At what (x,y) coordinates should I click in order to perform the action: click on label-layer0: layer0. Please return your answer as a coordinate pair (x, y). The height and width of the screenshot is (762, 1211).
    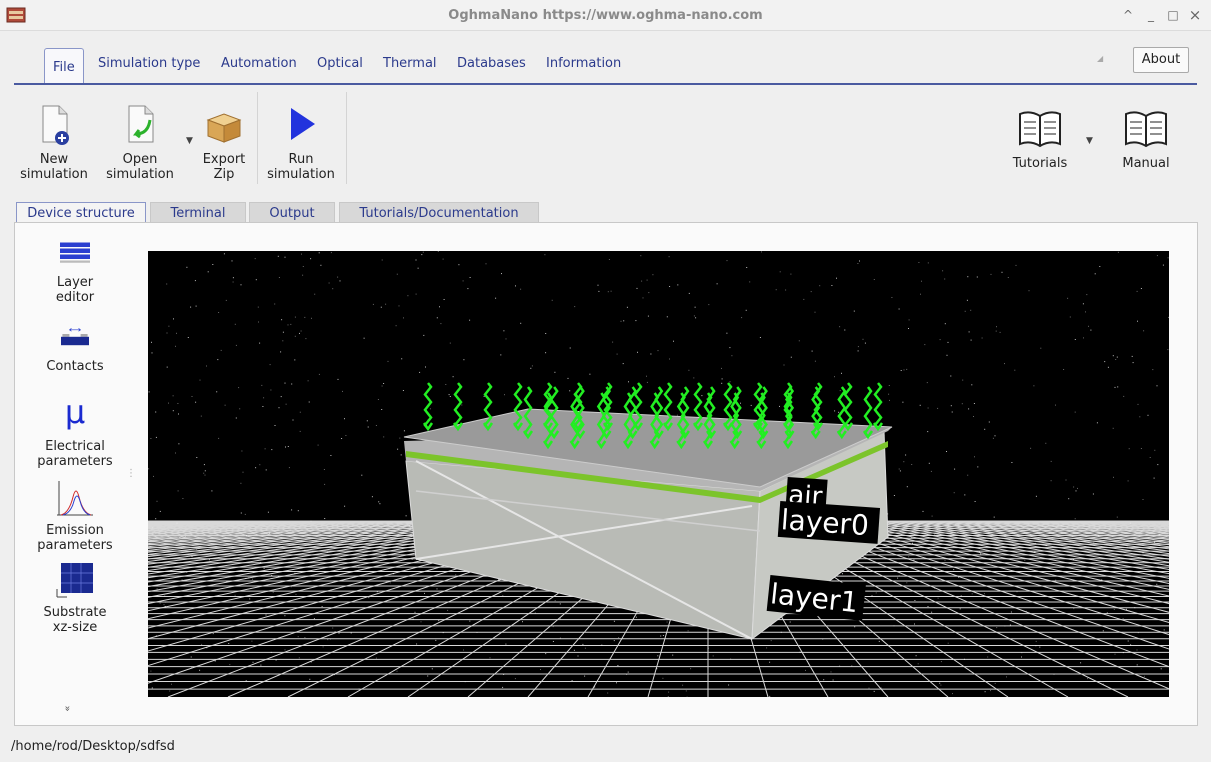
    Looking at the image, I should click on (825, 522).